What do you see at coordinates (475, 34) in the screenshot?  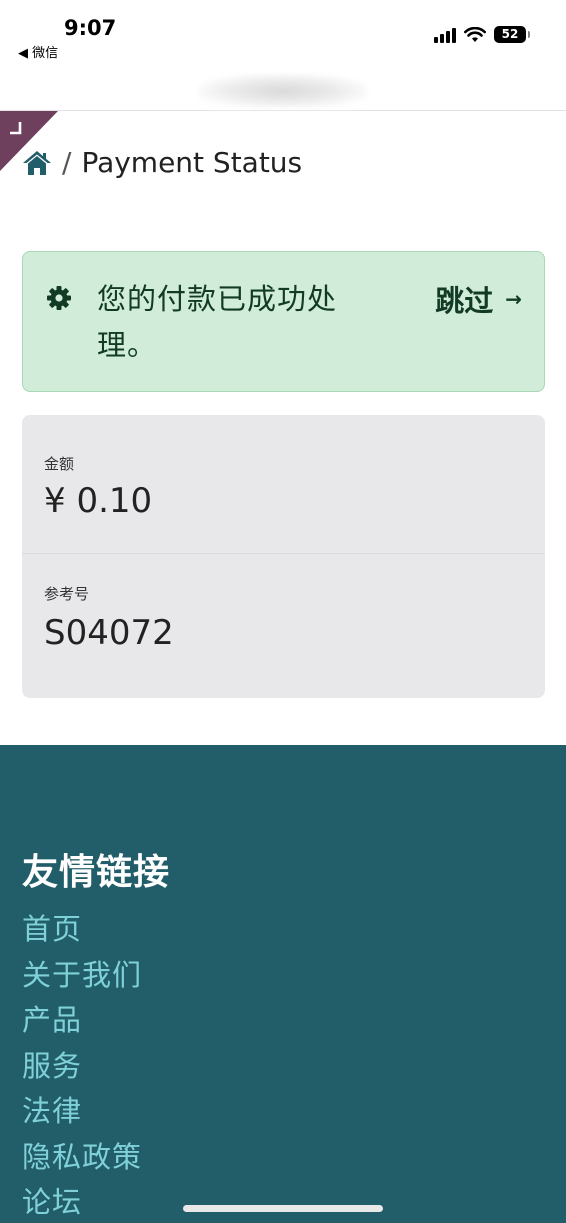 I see `wifi-icon` at bounding box center [475, 34].